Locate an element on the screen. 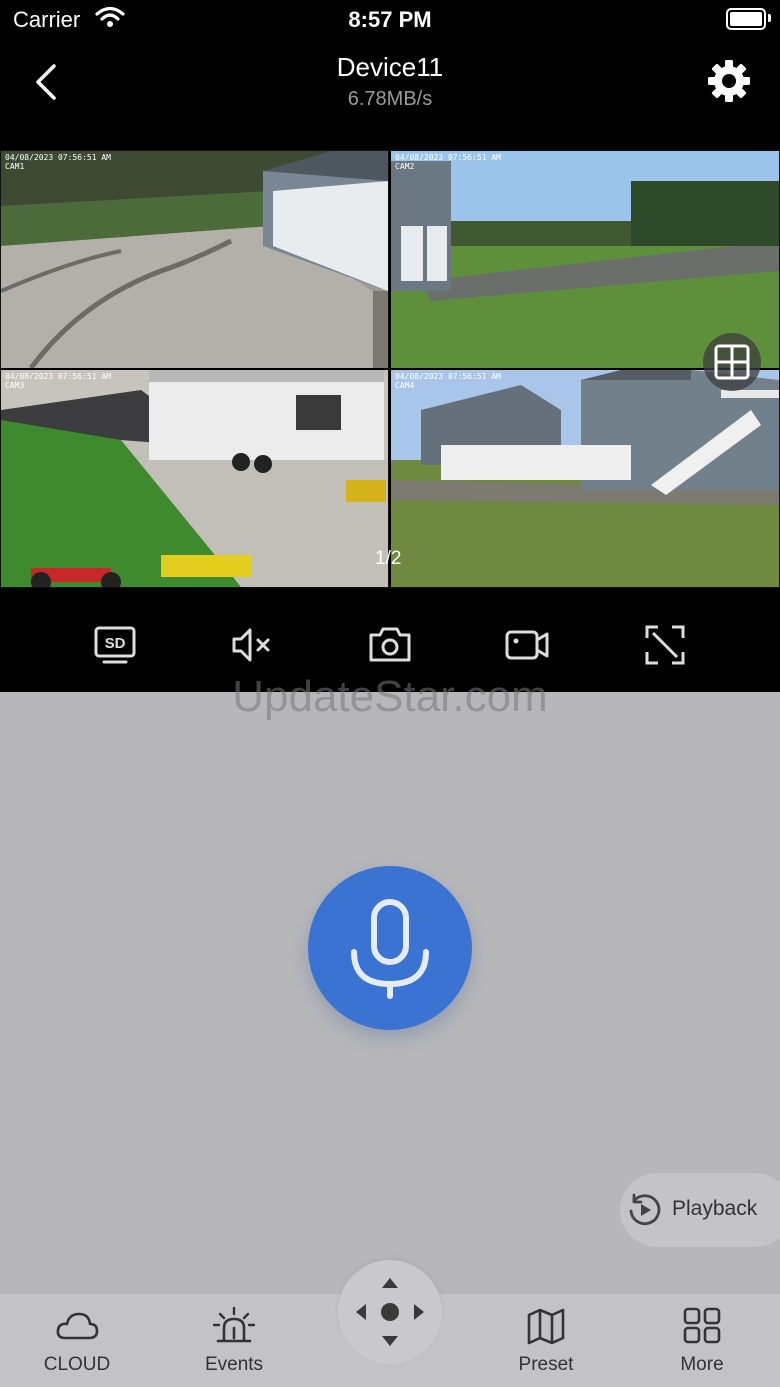 The image size is (780, 1387). mute-button is located at coordinates (253, 645).